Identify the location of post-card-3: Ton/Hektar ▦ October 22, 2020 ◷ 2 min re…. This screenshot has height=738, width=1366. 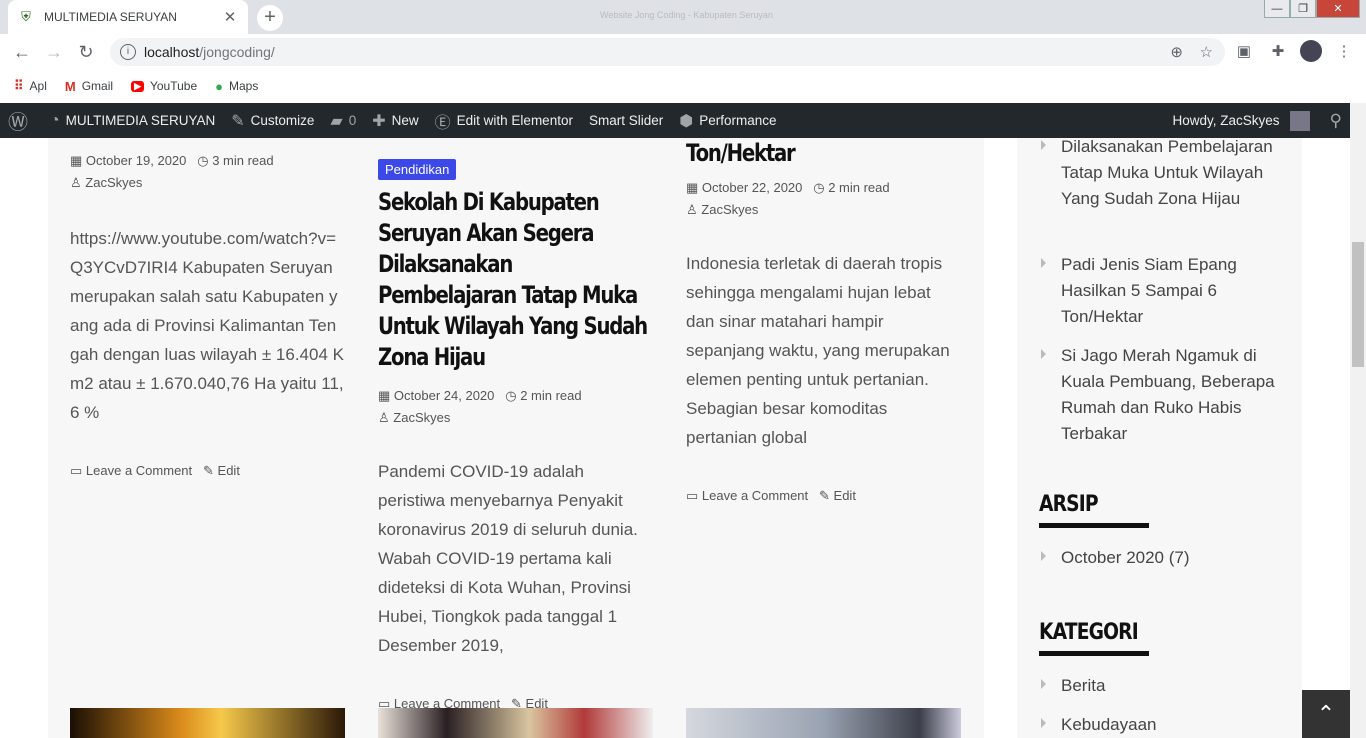
(823, 321).